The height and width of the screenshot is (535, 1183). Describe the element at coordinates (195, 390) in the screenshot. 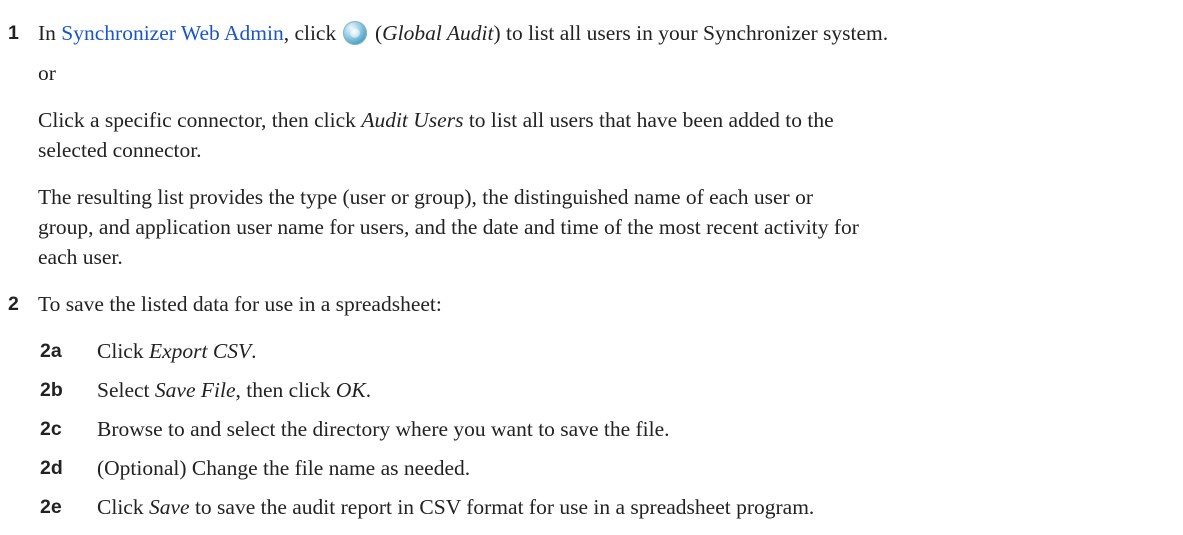

I see `save-file-label: Save File` at that location.